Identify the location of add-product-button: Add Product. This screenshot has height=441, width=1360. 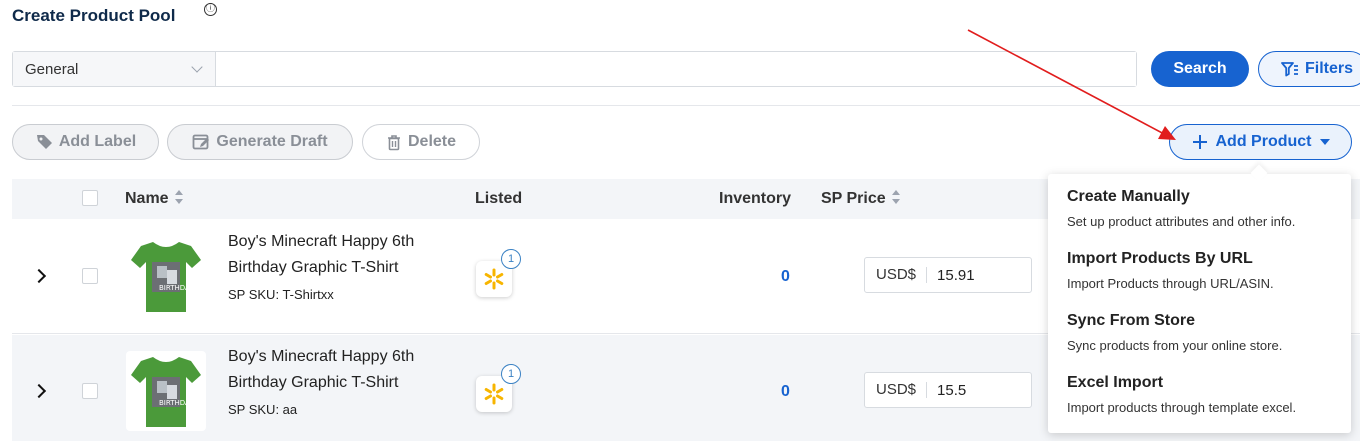
(1260, 142).